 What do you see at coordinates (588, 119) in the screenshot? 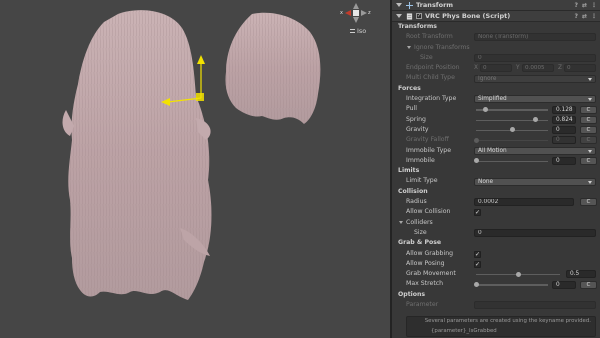
I see `spring-curve-button: C` at bounding box center [588, 119].